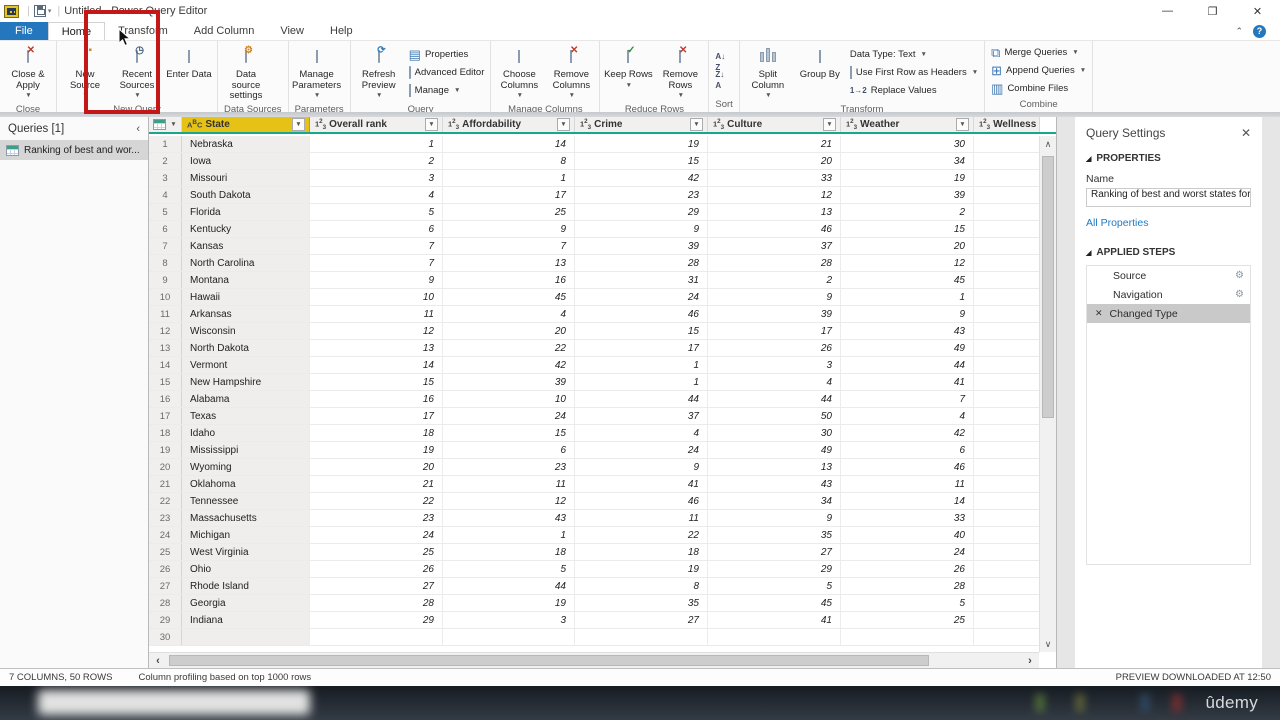 The width and height of the screenshot is (1280, 720). What do you see at coordinates (1048, 644) in the screenshot?
I see `scroll-down-icon: ∨` at bounding box center [1048, 644].